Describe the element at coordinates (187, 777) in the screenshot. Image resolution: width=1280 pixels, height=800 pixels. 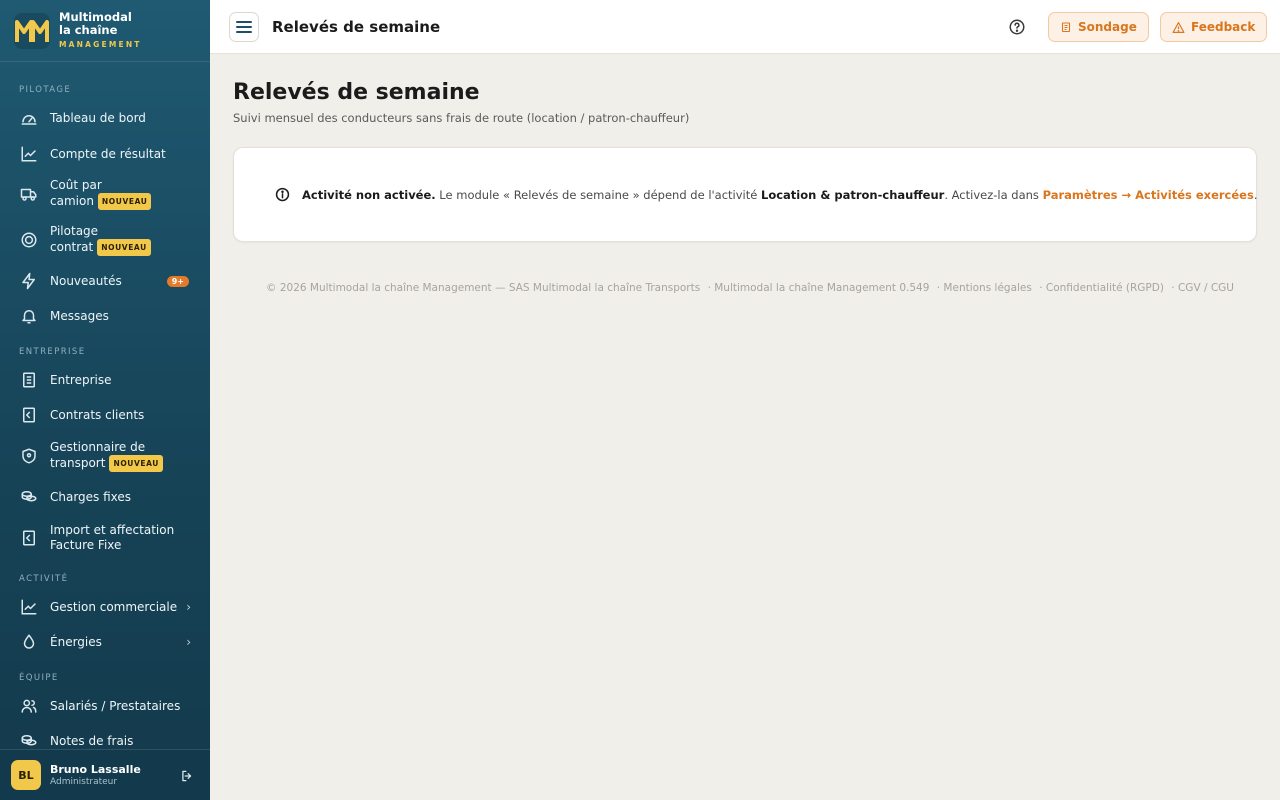
I see `logout-icon` at that location.